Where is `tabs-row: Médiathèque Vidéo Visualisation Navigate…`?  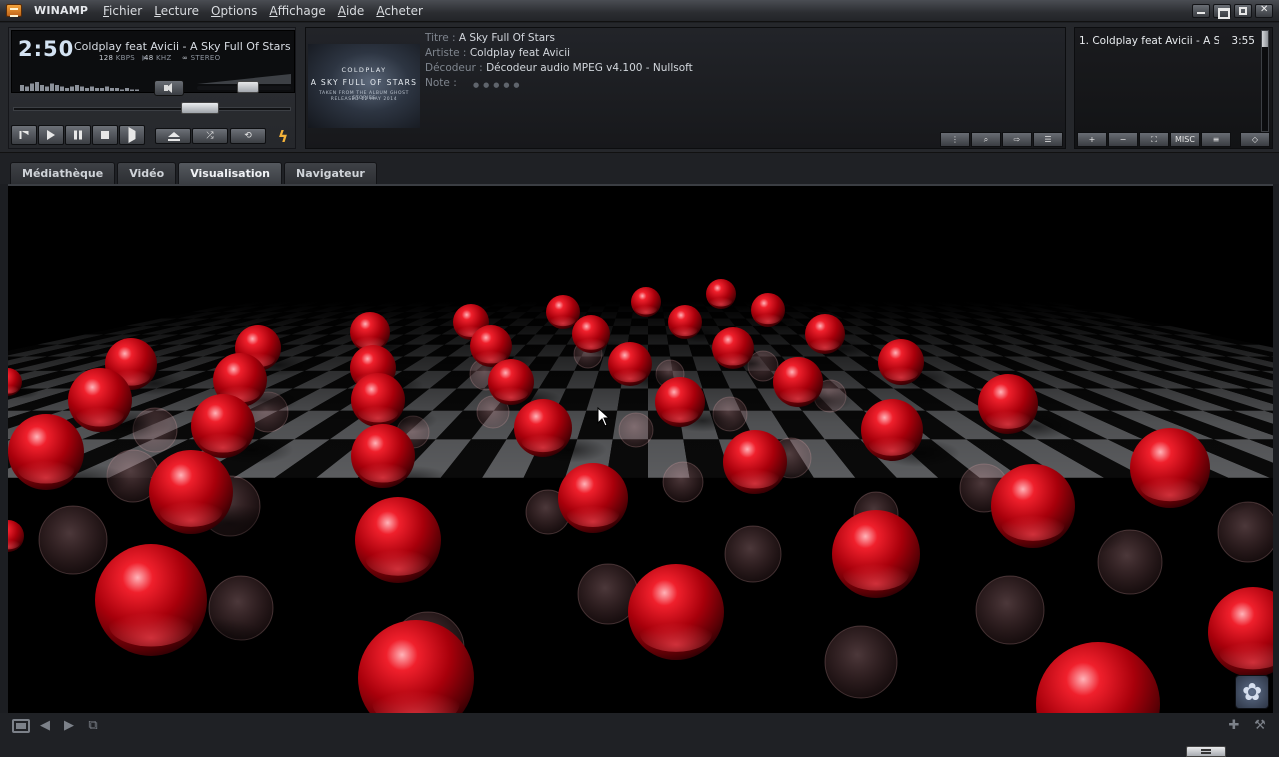 tabs-row: Médiathèque Vidéo Visualisation Navigate… is located at coordinates (193, 173).